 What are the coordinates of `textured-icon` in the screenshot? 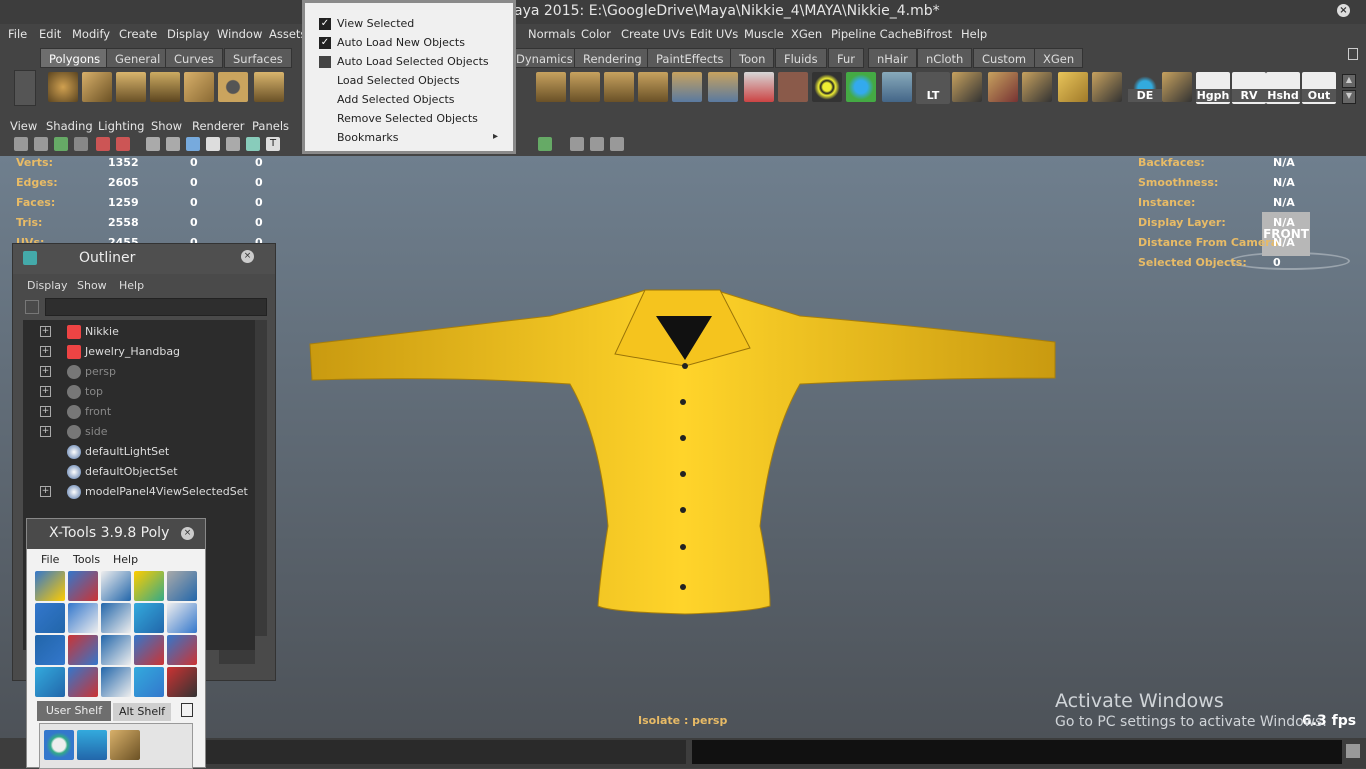 It's located at (213, 144).